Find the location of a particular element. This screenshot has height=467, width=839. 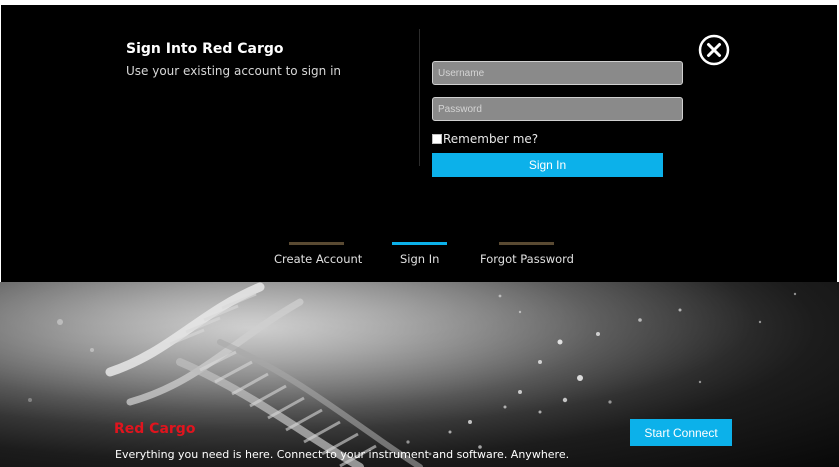

tab-create-account: Create Account is located at coordinates (318, 259).